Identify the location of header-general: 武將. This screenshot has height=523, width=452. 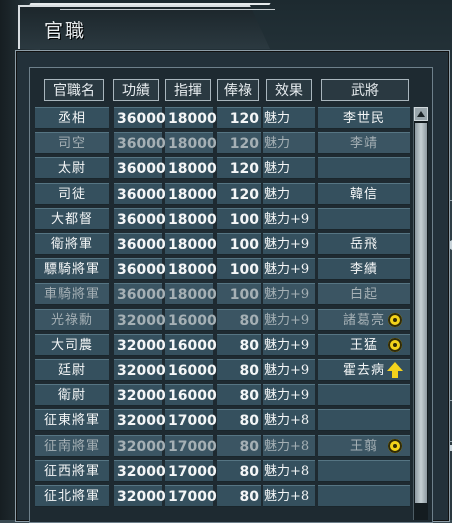
(365, 90).